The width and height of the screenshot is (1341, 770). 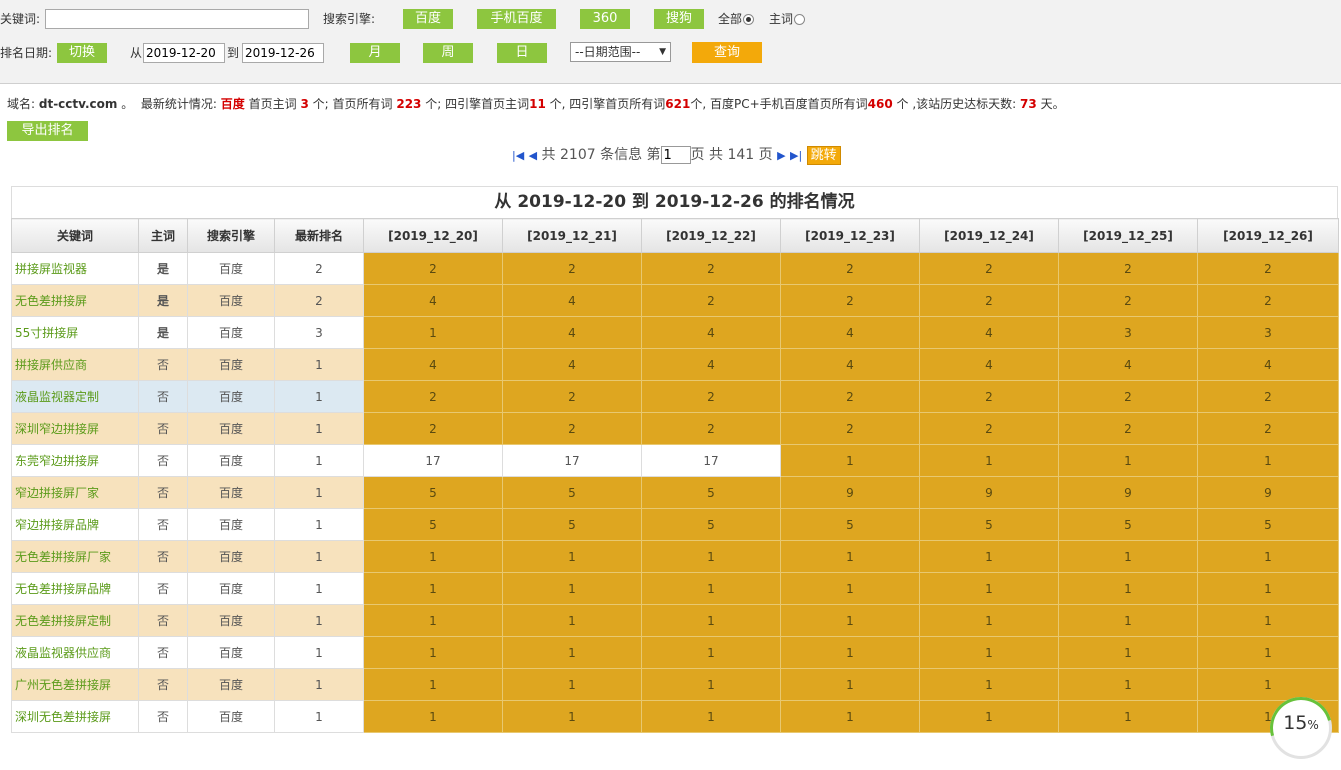 What do you see at coordinates (75, 235) in the screenshot?
I see `column-header: 关键词` at bounding box center [75, 235].